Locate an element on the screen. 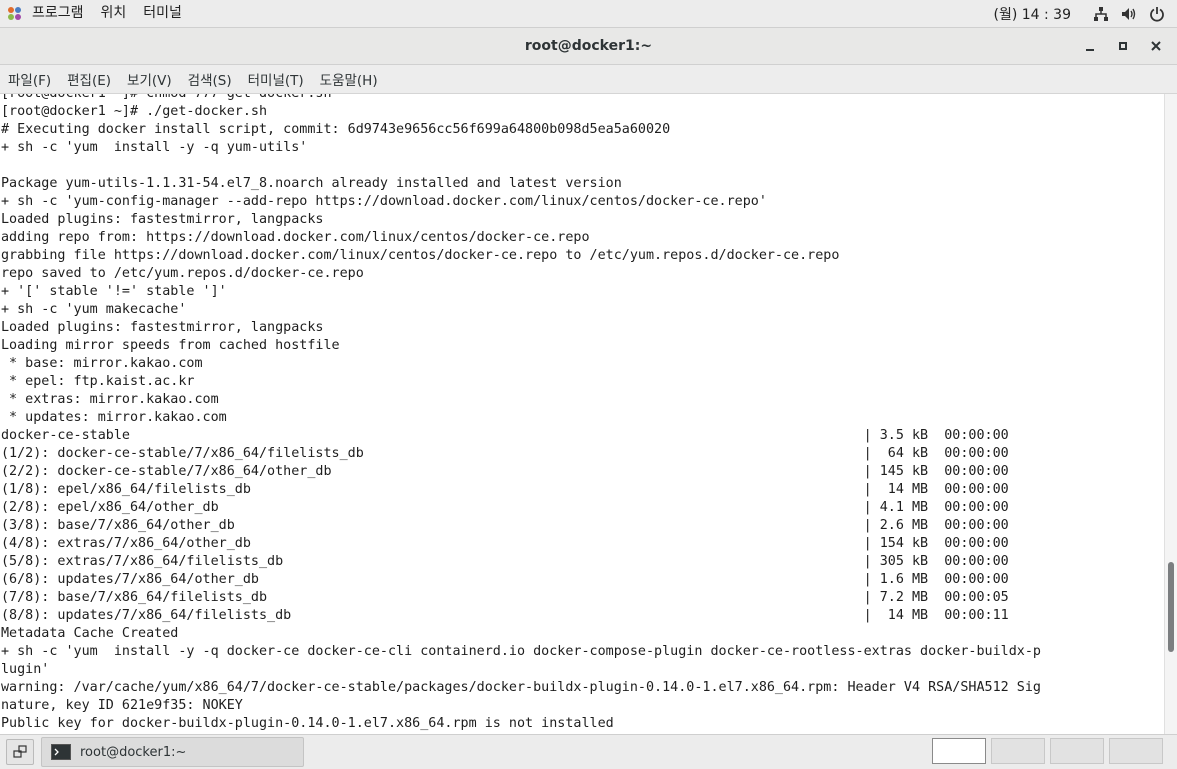 The width and height of the screenshot is (1177, 769). menu-edit: 편집(E) is located at coordinates (89, 79).